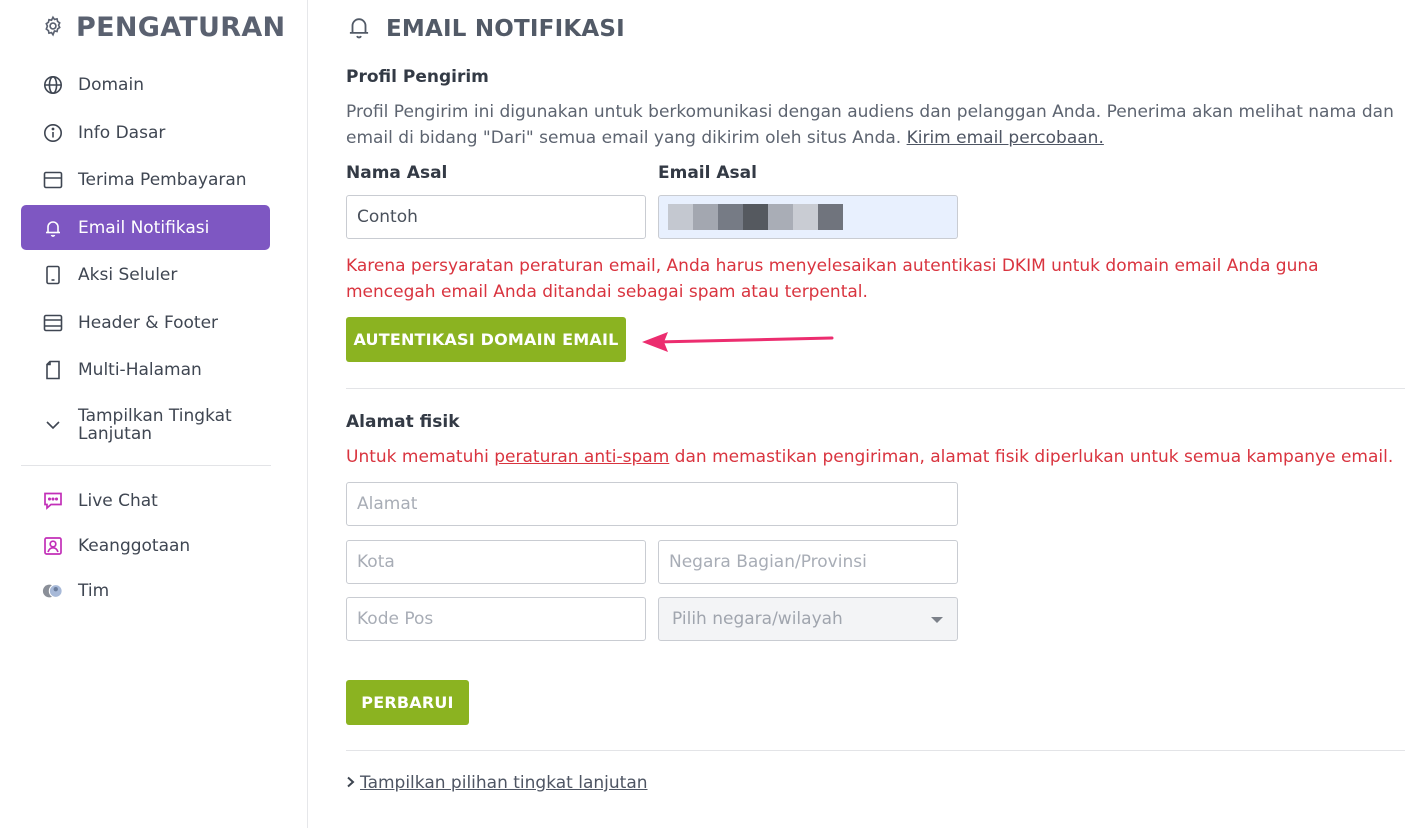 This screenshot has height=828, width=1405. What do you see at coordinates (53, 275) in the screenshot?
I see `mobile-icon` at bounding box center [53, 275].